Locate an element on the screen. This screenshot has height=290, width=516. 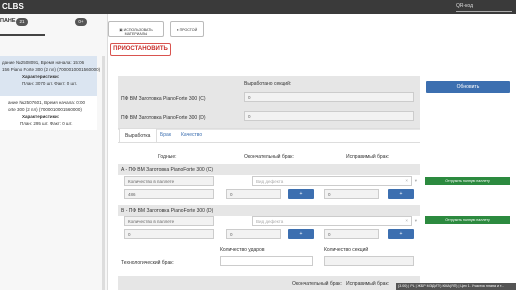
orders-count-badge: 21 is located at coordinates (22, 22).